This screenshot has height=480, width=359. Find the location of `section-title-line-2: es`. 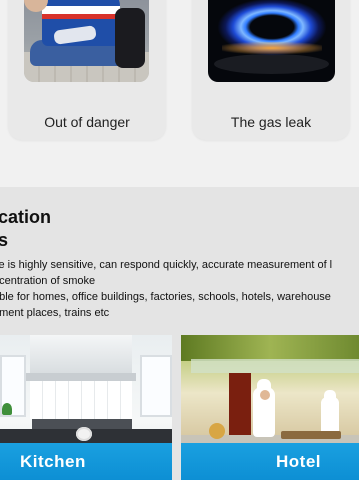

section-title-line-2: es is located at coordinates (4, 240).